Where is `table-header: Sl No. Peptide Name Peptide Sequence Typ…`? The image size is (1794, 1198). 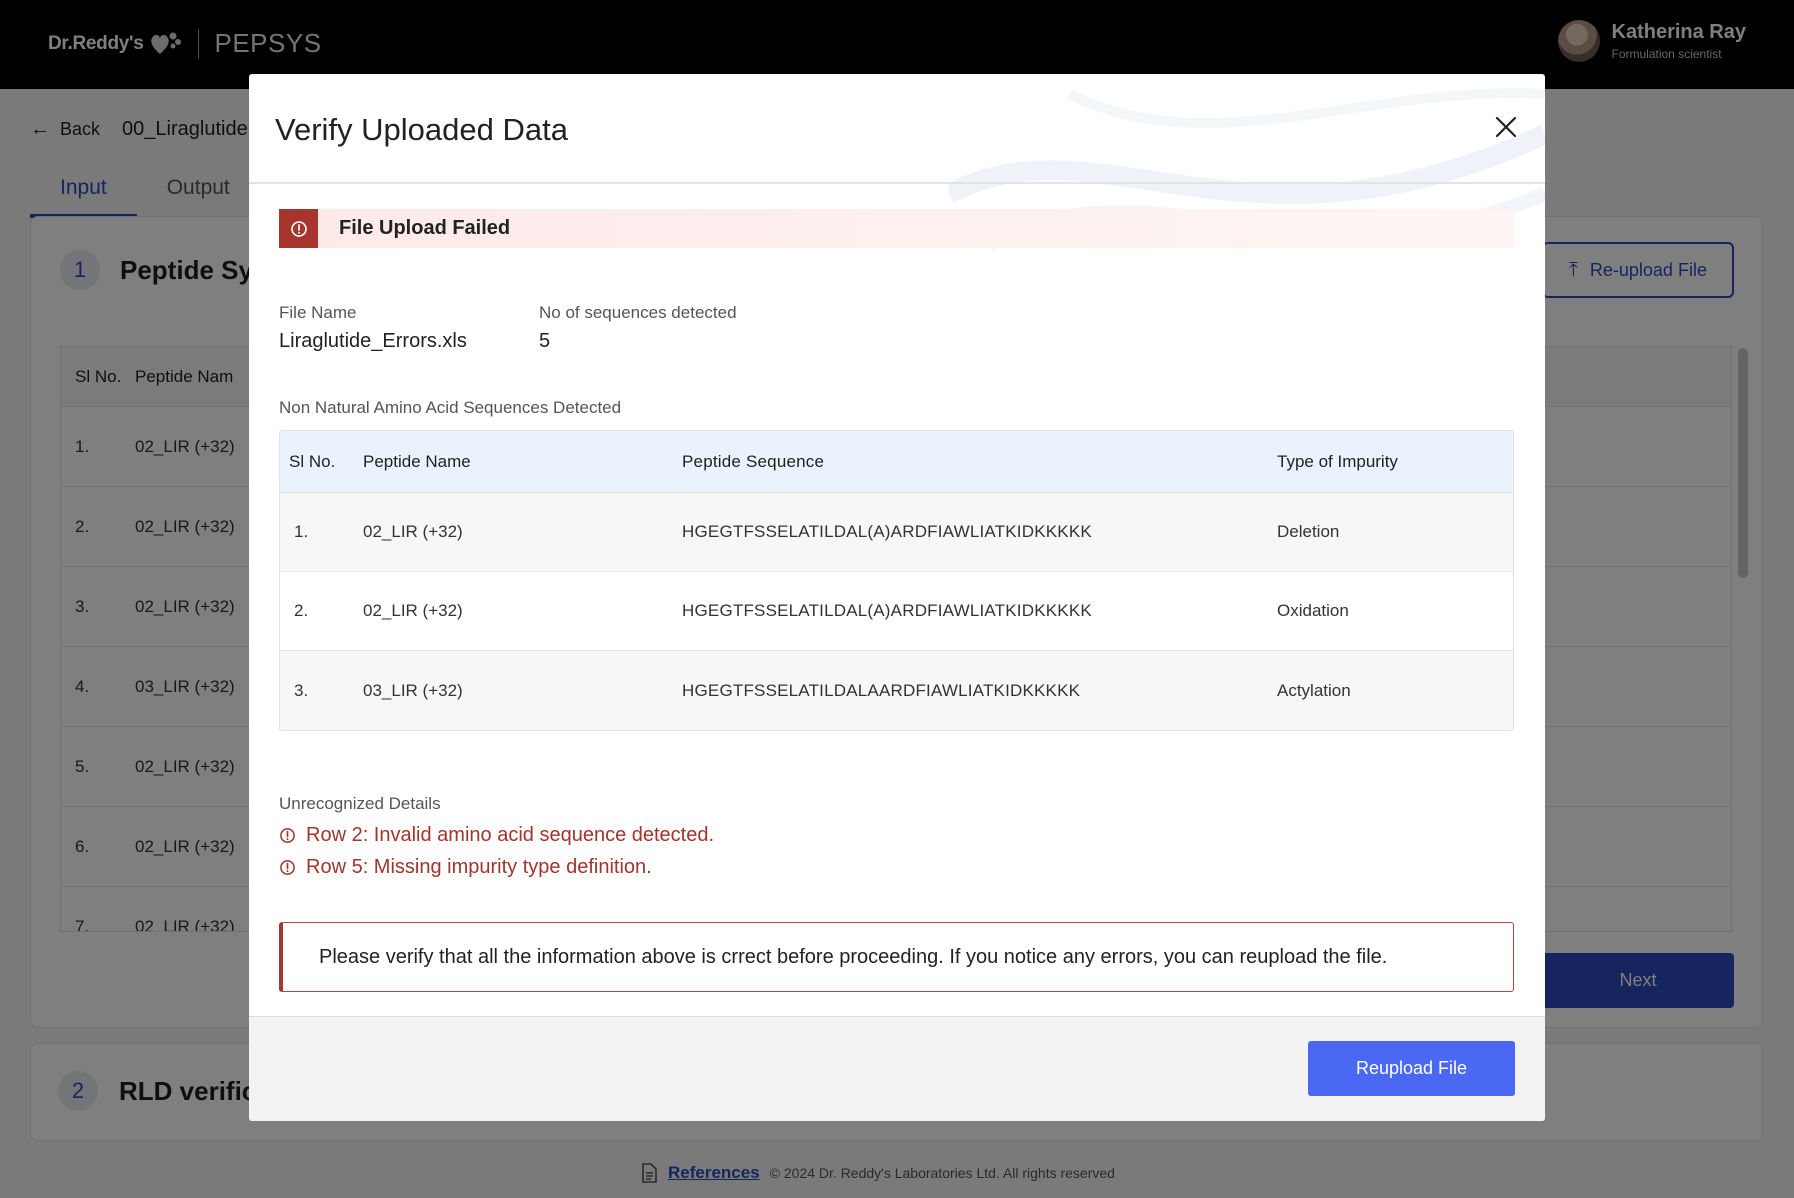
table-header: Sl No. Peptide Name Peptide Sequence Typ… is located at coordinates (896, 462).